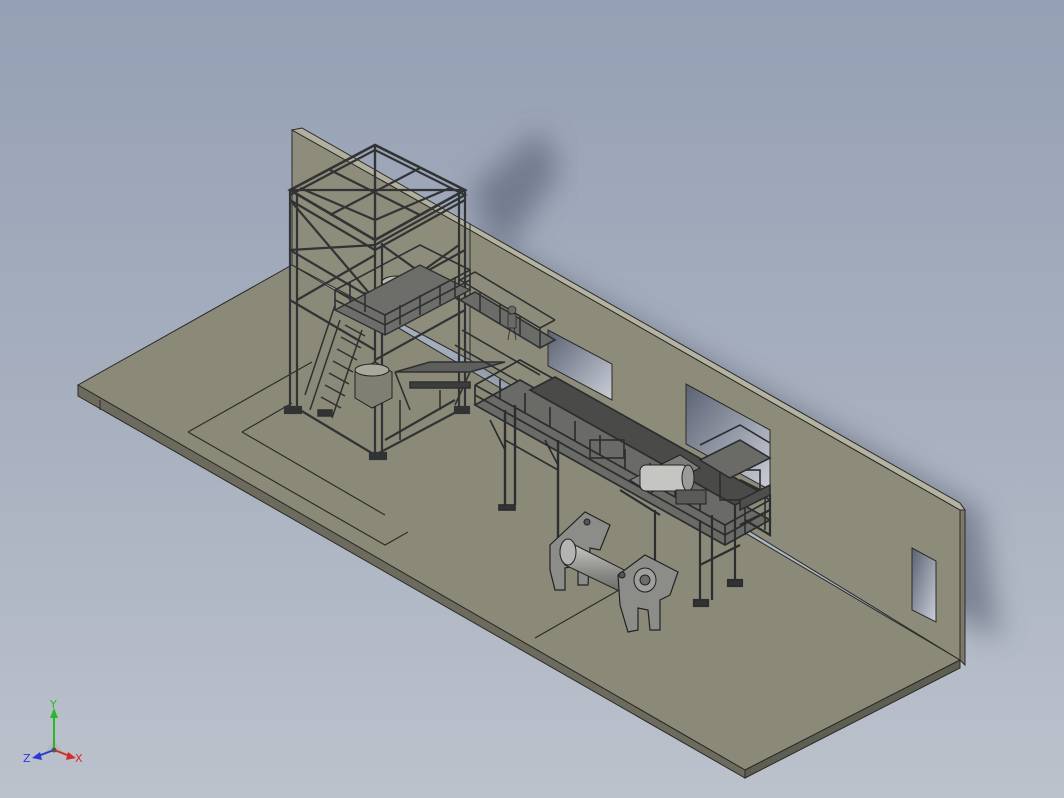  I want to click on triad-origin, so click(54, 750).